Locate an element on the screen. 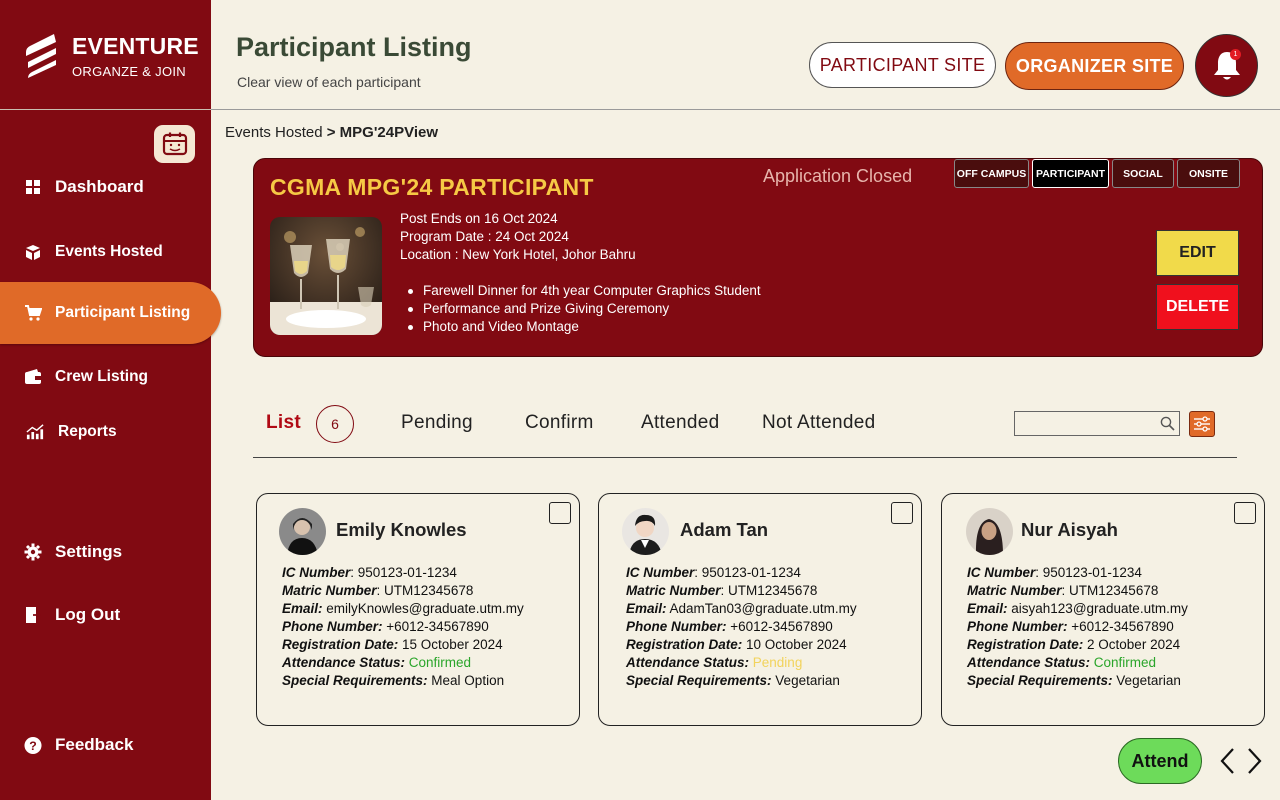  event-image is located at coordinates (326, 276).